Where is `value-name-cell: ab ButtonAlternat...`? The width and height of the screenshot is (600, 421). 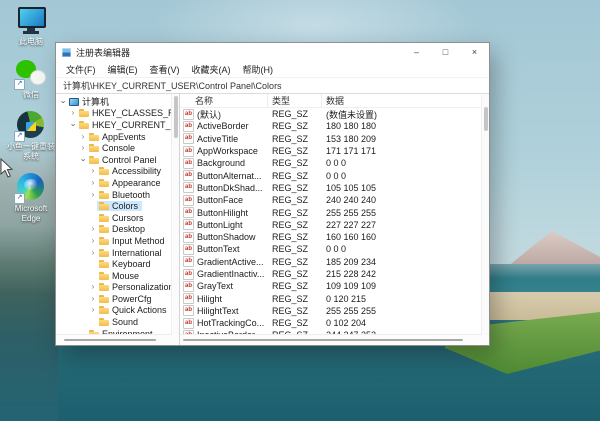
value-name-cell: ab ButtonAlternat... is located at coordinates (224, 176).